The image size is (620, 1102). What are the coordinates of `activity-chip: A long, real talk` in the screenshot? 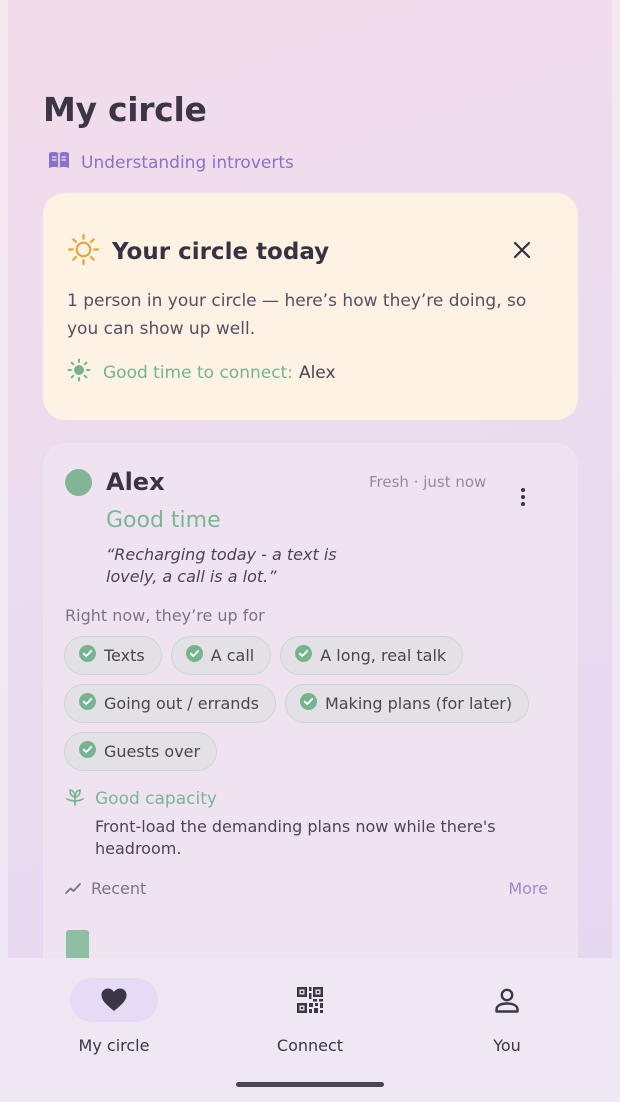 It's located at (372, 655).